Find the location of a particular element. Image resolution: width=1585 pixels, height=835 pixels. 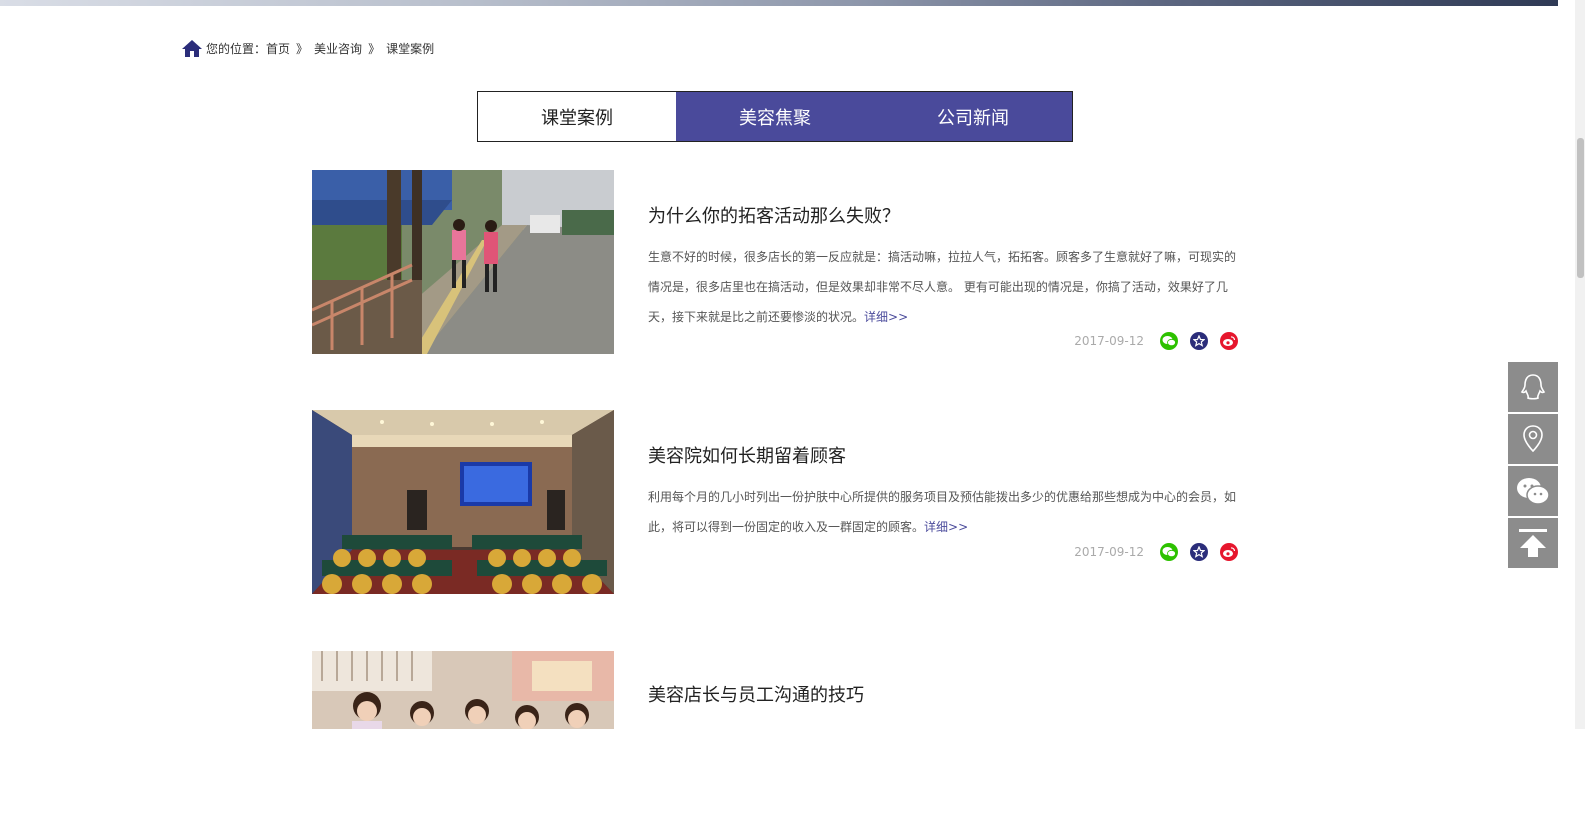

floating-toolbar is located at coordinates (1533, 466).